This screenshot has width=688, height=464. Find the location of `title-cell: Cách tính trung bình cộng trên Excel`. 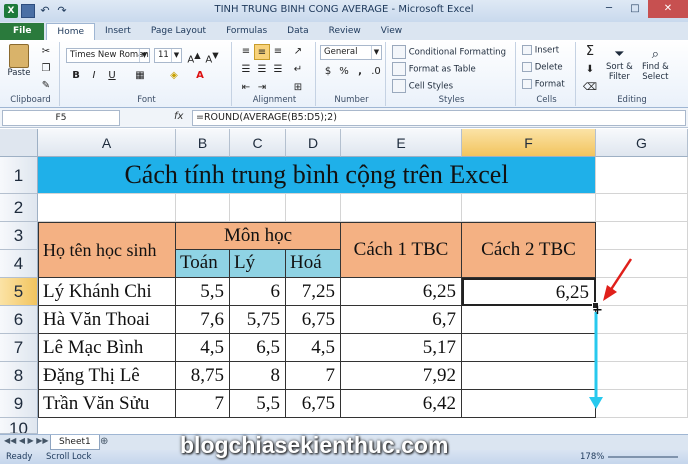

title-cell: Cách tính trung bình cộng trên Excel is located at coordinates (317, 175).